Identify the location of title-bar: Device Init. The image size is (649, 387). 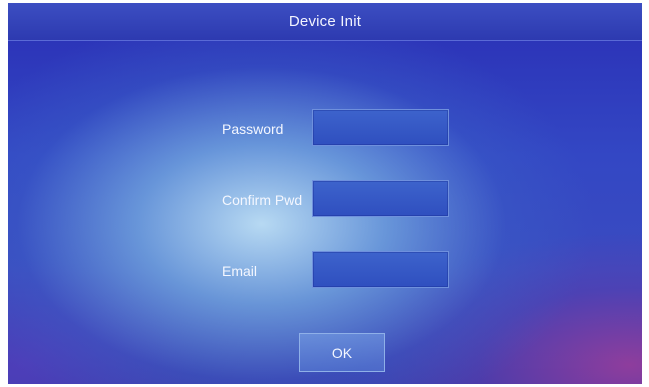
(325, 22).